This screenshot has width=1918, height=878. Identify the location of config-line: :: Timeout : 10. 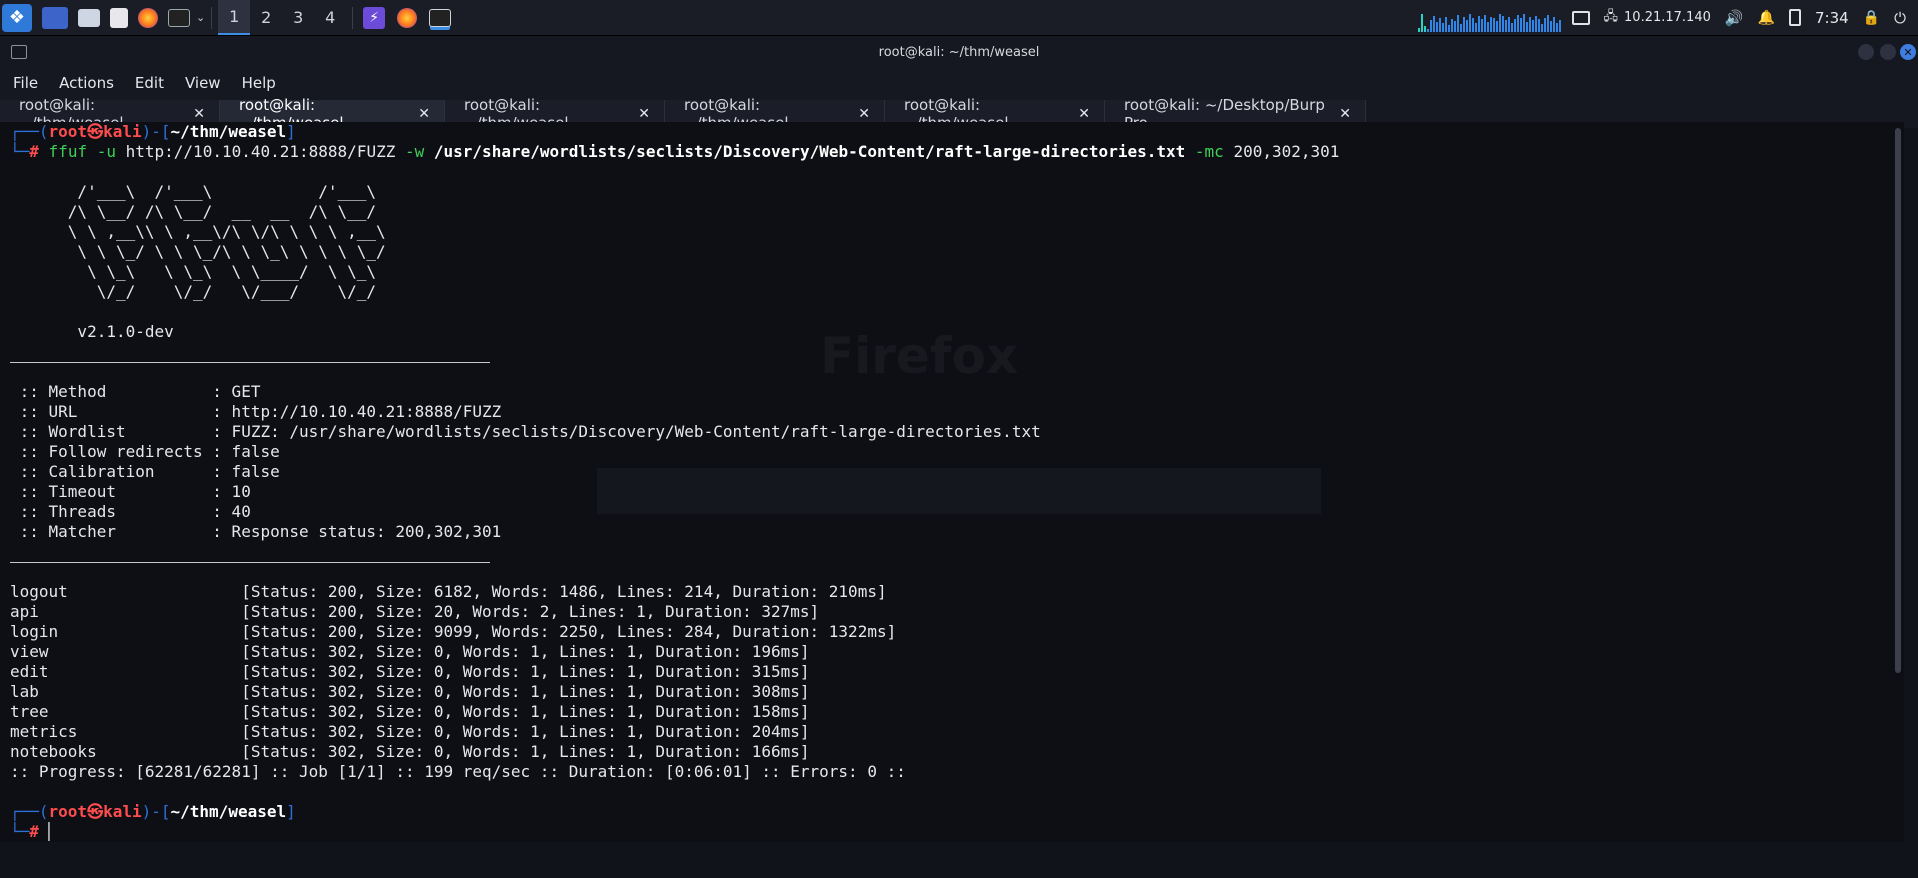
(130, 491).